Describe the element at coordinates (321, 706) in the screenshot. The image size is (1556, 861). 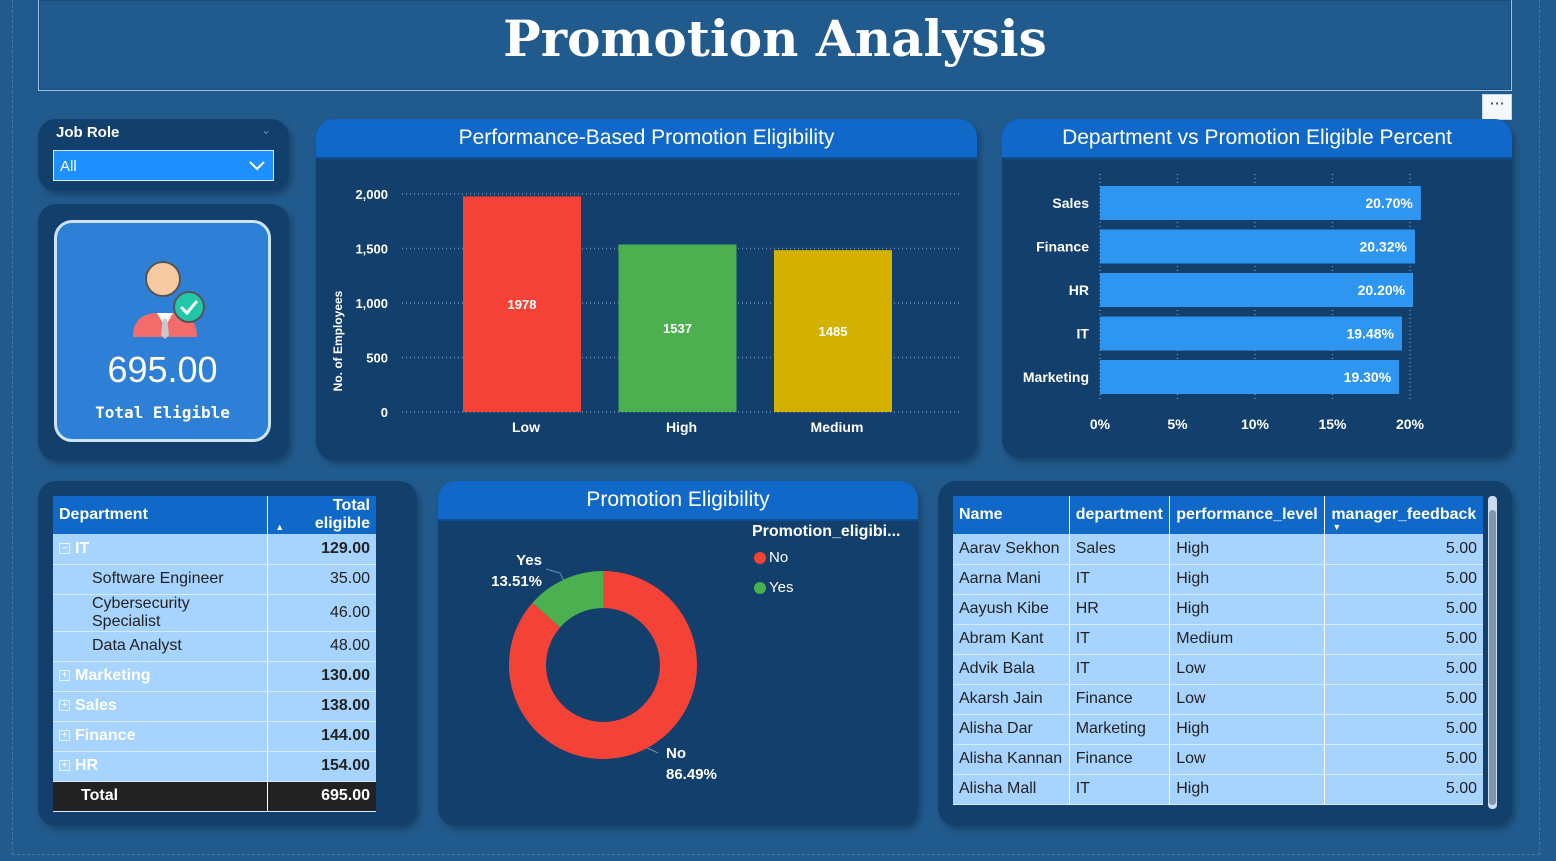
I see `total-eligible-cell: 138.00` at that location.